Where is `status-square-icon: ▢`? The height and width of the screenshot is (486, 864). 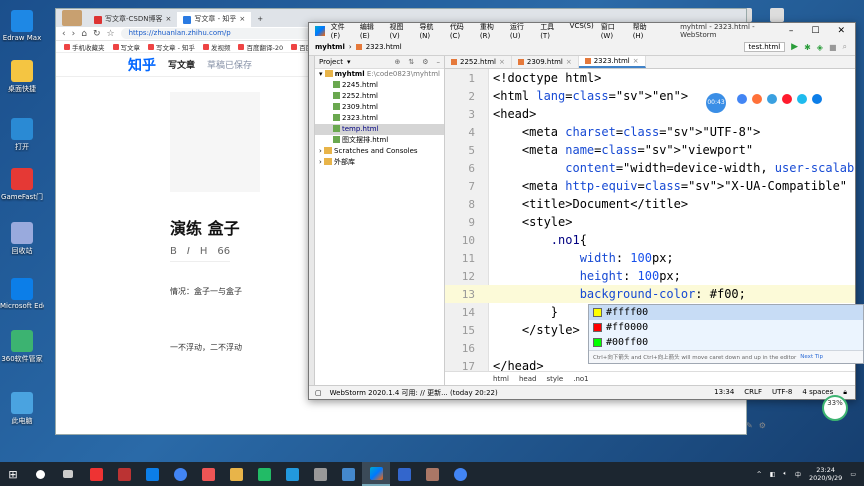 status-square-icon: ▢ is located at coordinates (318, 393).